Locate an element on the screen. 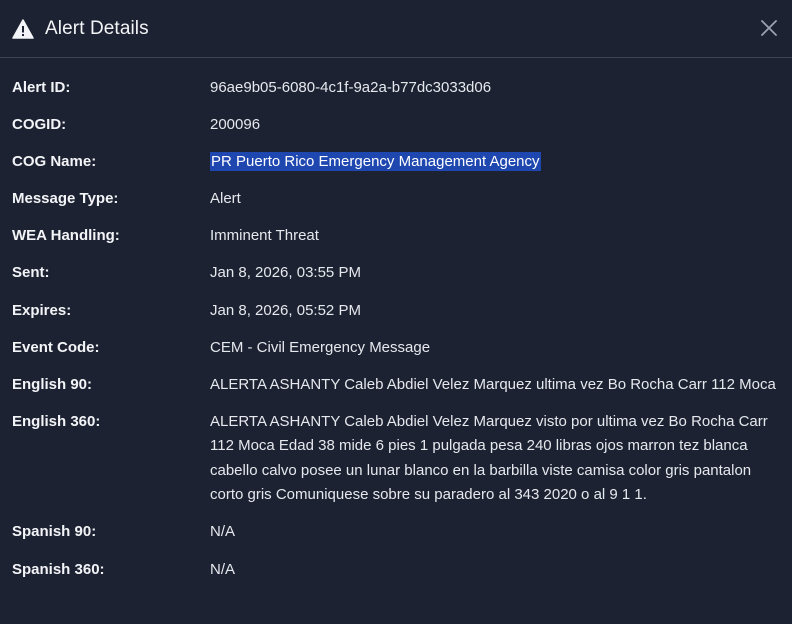 This screenshot has height=624, width=792. detail-label: Expires: is located at coordinates (42, 310).